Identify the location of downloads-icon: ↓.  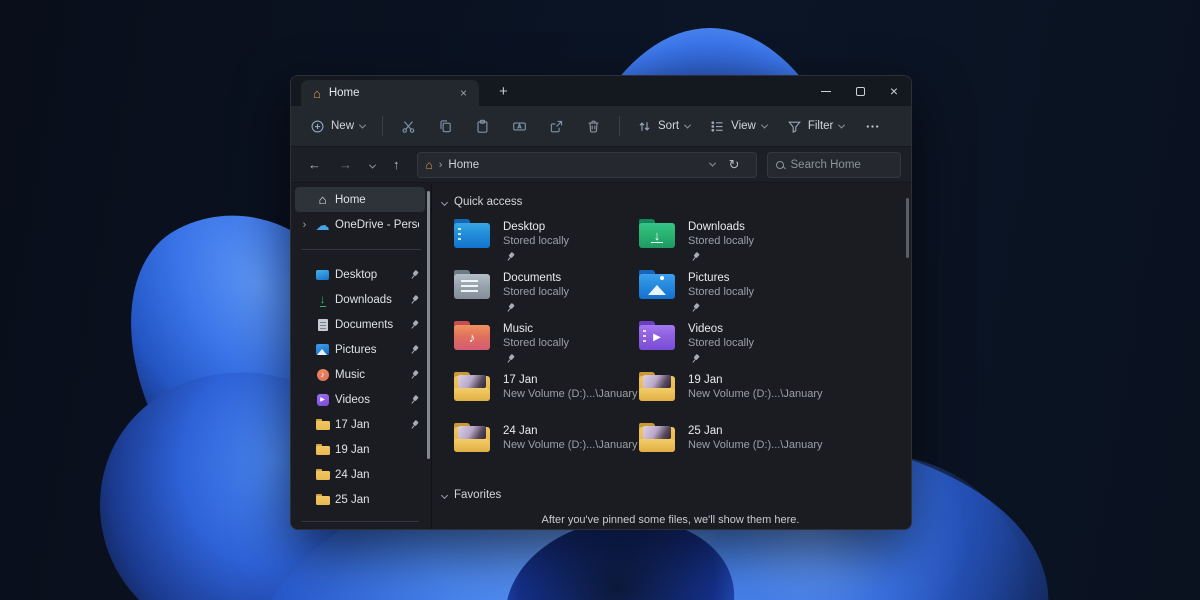
(322, 299).